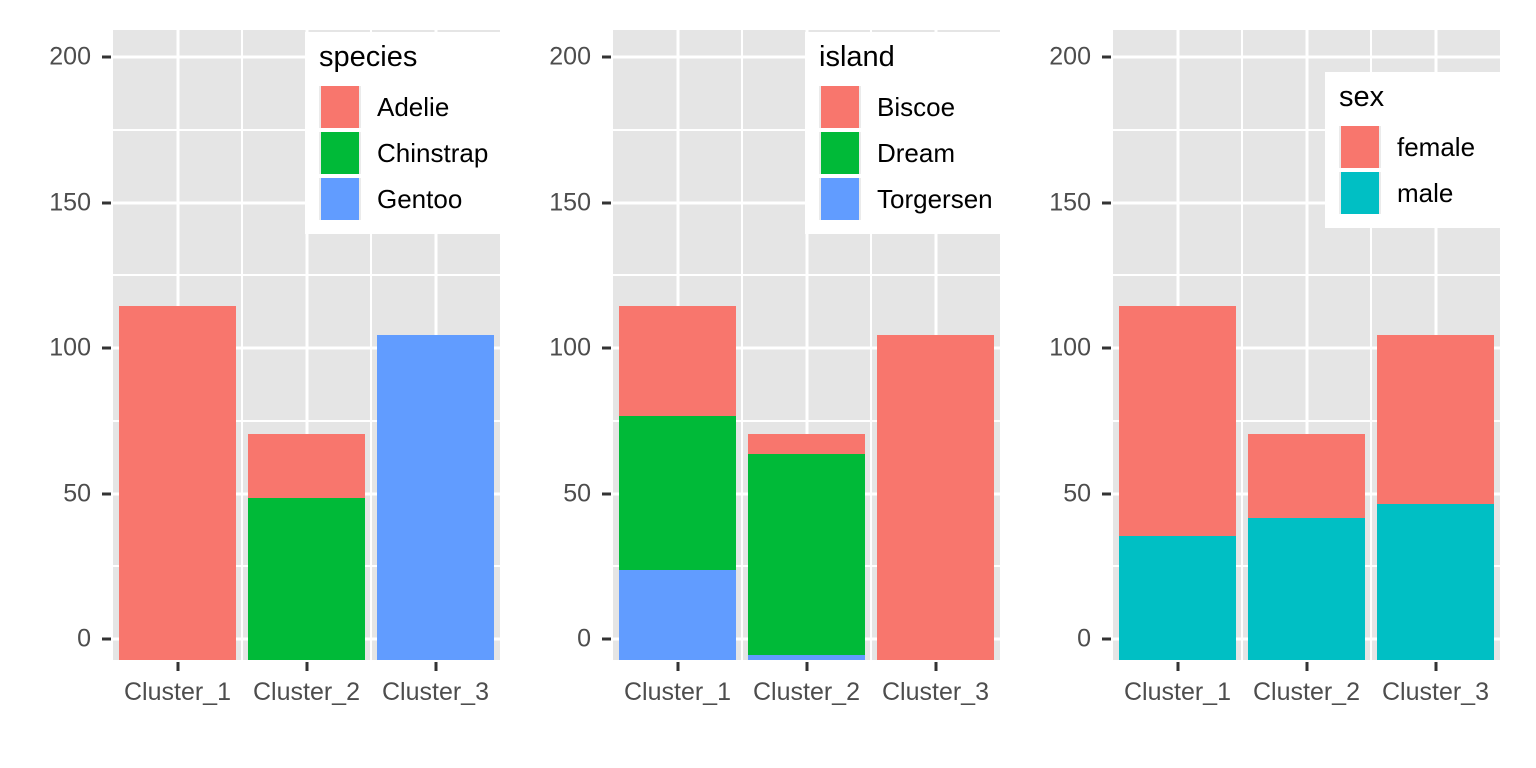  What do you see at coordinates (1242, 345) in the screenshot?
I see `gridline-vertical` at bounding box center [1242, 345].